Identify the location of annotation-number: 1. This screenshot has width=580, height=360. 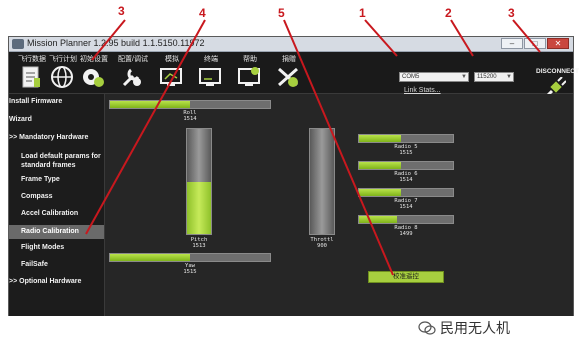
(362, 13).